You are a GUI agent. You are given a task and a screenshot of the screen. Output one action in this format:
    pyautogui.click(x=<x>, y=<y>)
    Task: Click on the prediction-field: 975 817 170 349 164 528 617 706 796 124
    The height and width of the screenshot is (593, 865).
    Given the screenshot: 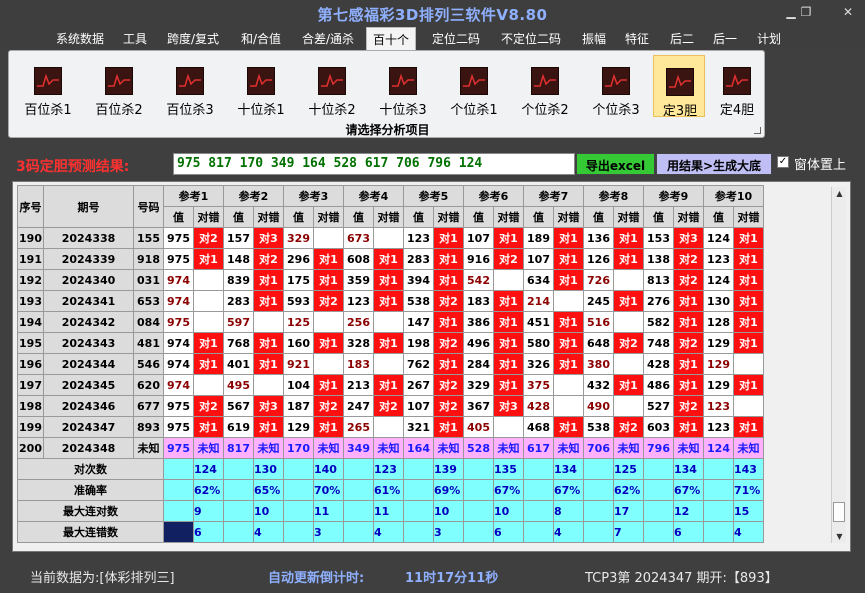 What is the action you would take?
    pyautogui.click(x=374, y=164)
    